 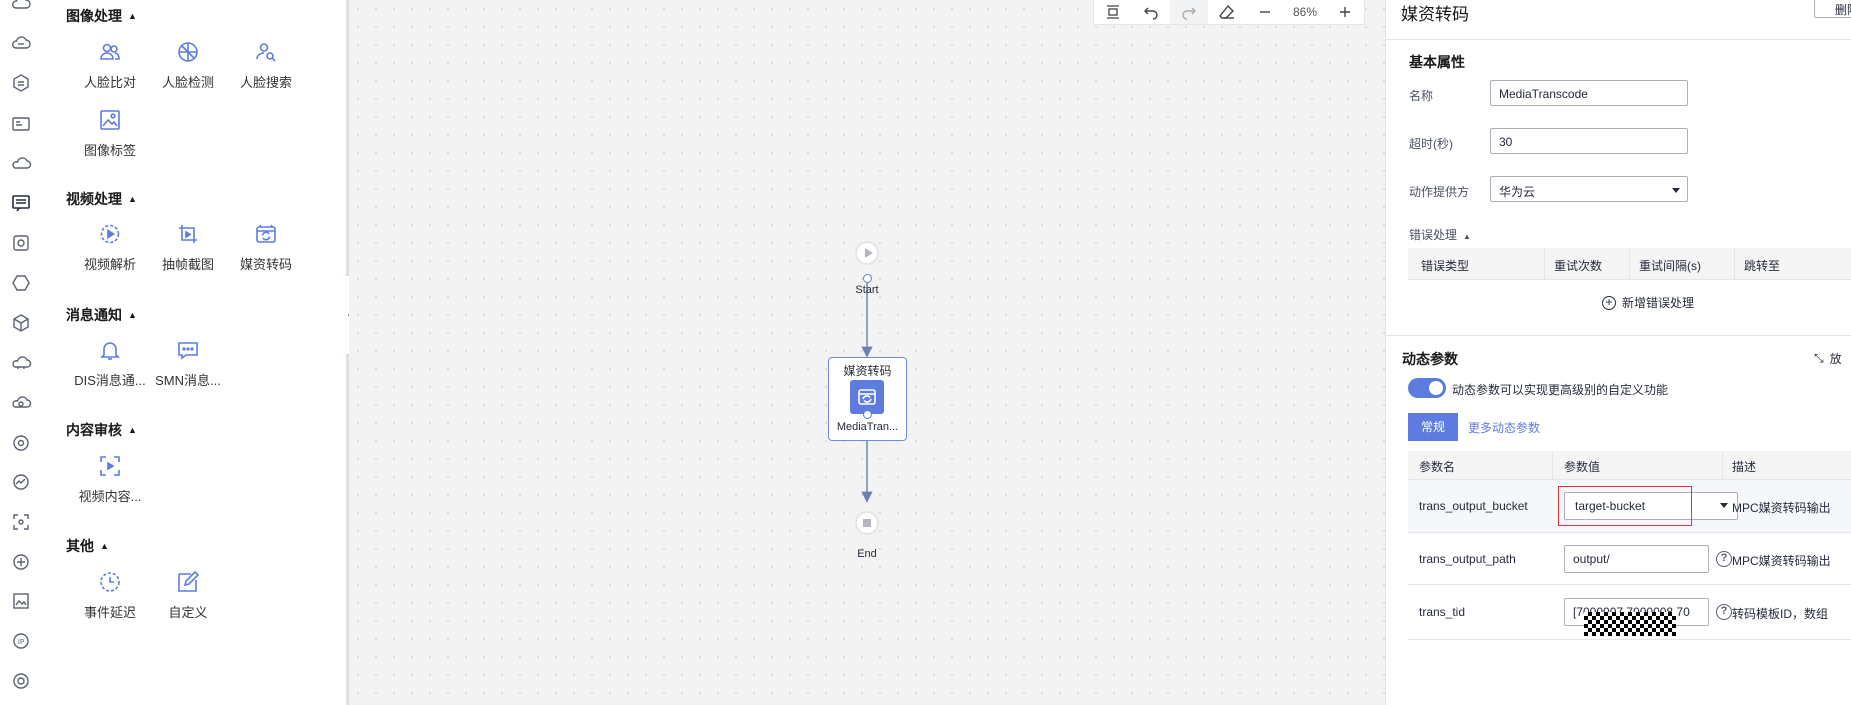 What do you see at coordinates (1819, 358) in the screenshot?
I see `expand-icon: ⤡` at bounding box center [1819, 358].